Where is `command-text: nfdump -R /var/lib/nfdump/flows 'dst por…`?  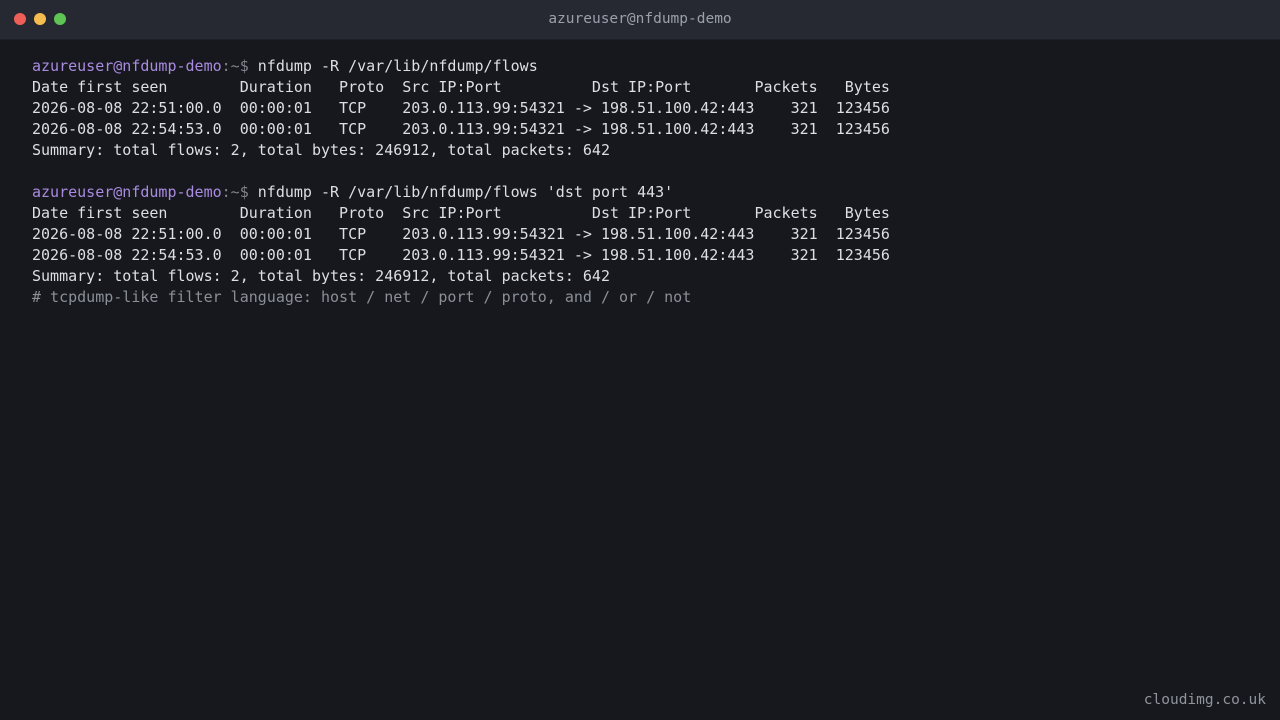 command-text: nfdump -R /var/lib/nfdump/flows 'dst por… is located at coordinates (465, 192).